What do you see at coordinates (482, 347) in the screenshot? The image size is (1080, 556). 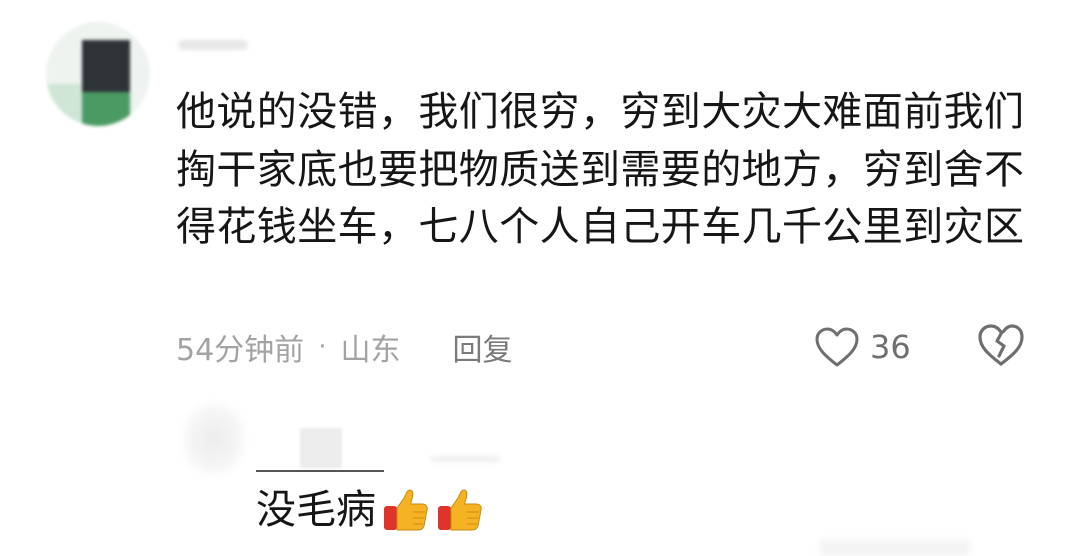 I see `reply-button: 回复` at bounding box center [482, 347].